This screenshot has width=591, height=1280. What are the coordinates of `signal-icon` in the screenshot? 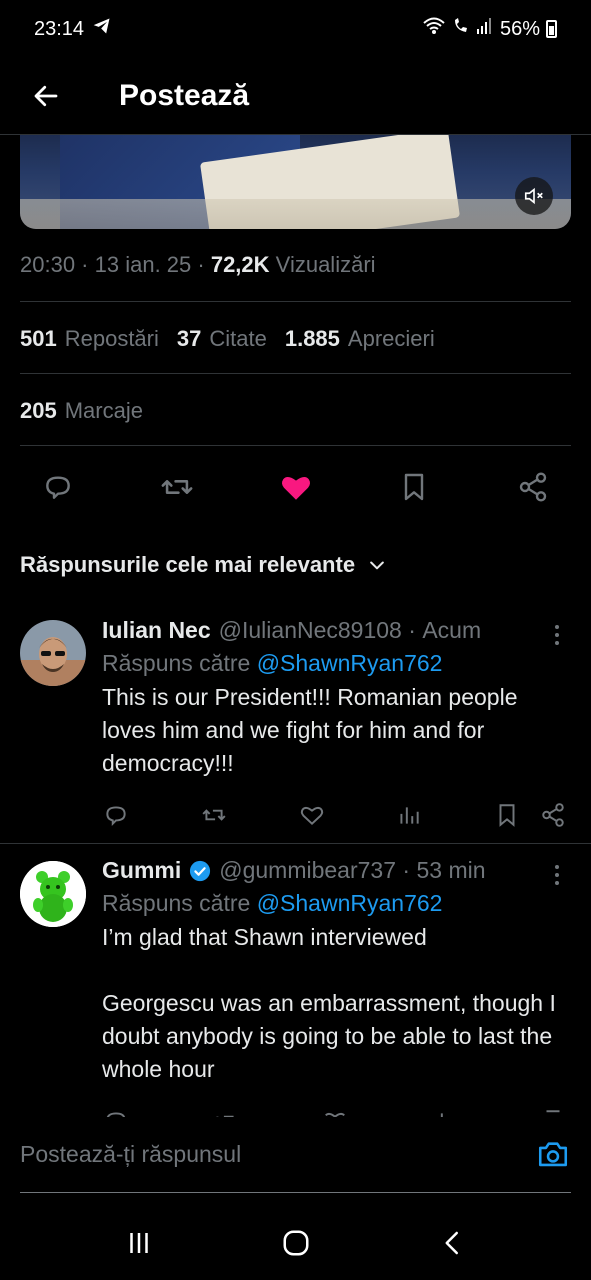 It's located at (485, 29).